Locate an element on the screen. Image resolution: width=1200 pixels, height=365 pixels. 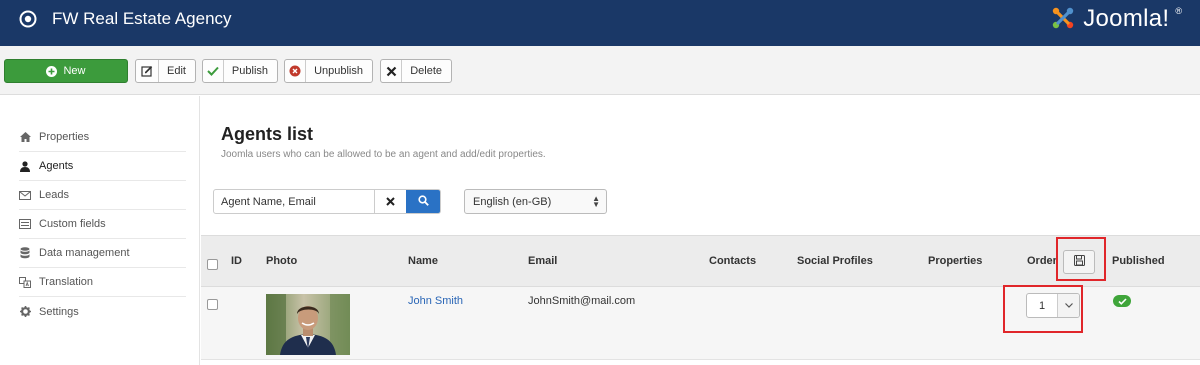
language-select: English (en-GB) ▲ ▼ is located at coordinates (535, 201).